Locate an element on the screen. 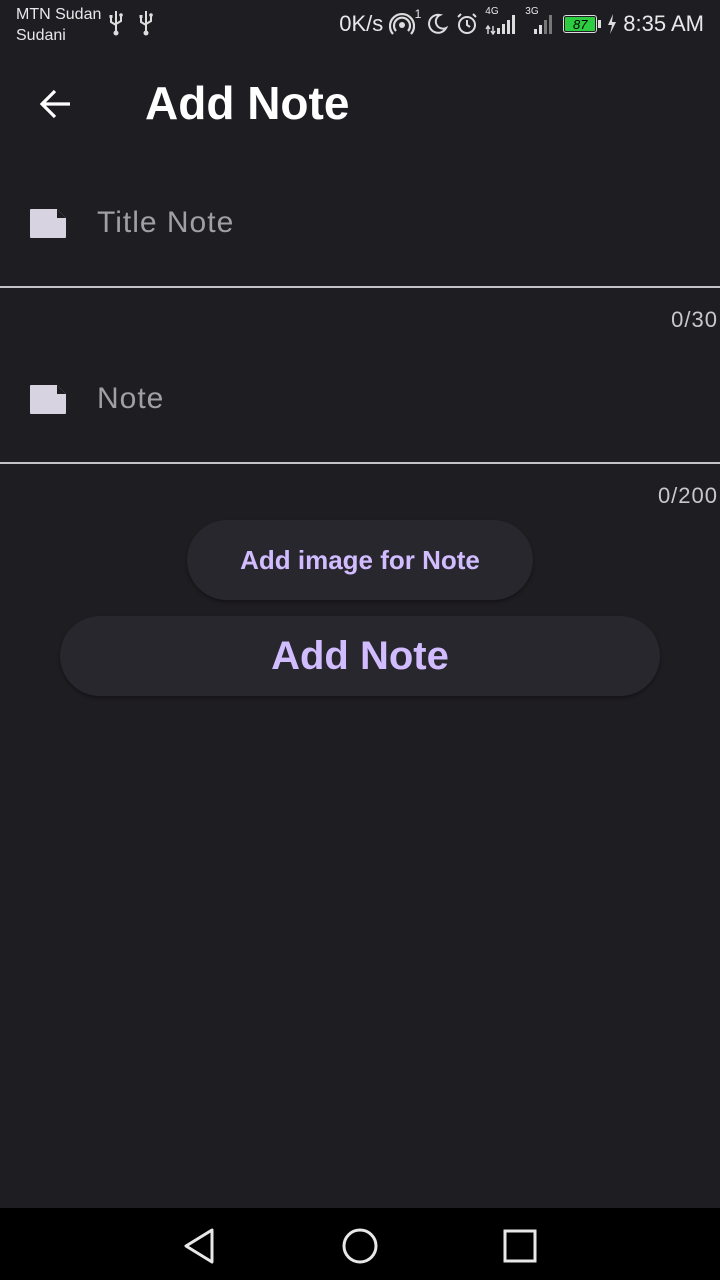 This screenshot has height=1280, width=720. add-image-button: Add image for Note is located at coordinates (360, 560).